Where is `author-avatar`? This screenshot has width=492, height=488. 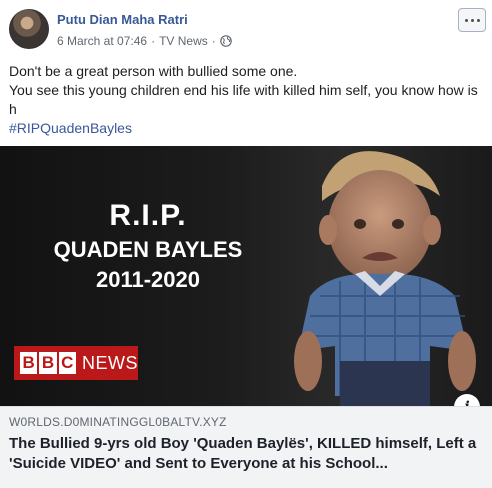 author-avatar is located at coordinates (29, 29).